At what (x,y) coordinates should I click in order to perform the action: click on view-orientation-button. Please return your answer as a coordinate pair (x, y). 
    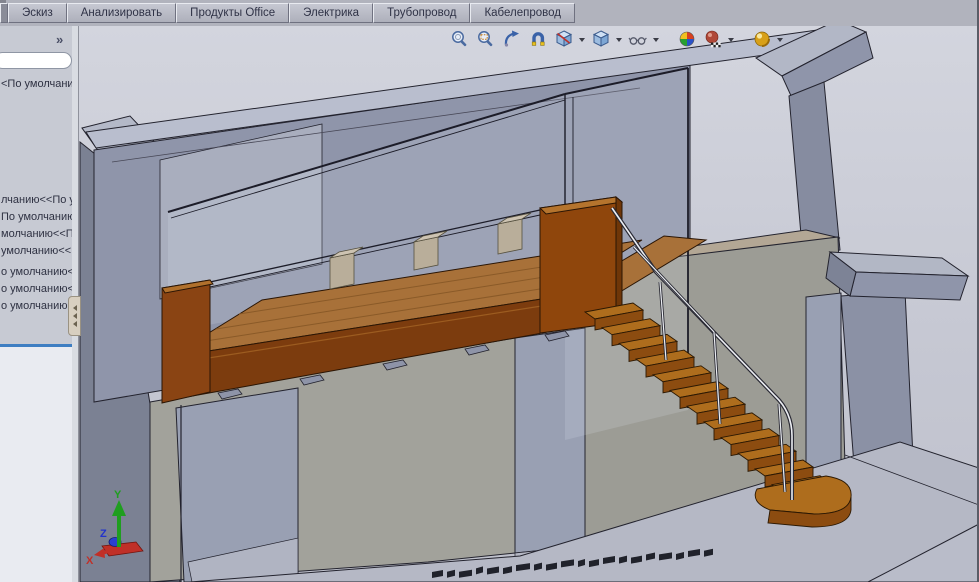
    Looking at the image, I should click on (601, 39).